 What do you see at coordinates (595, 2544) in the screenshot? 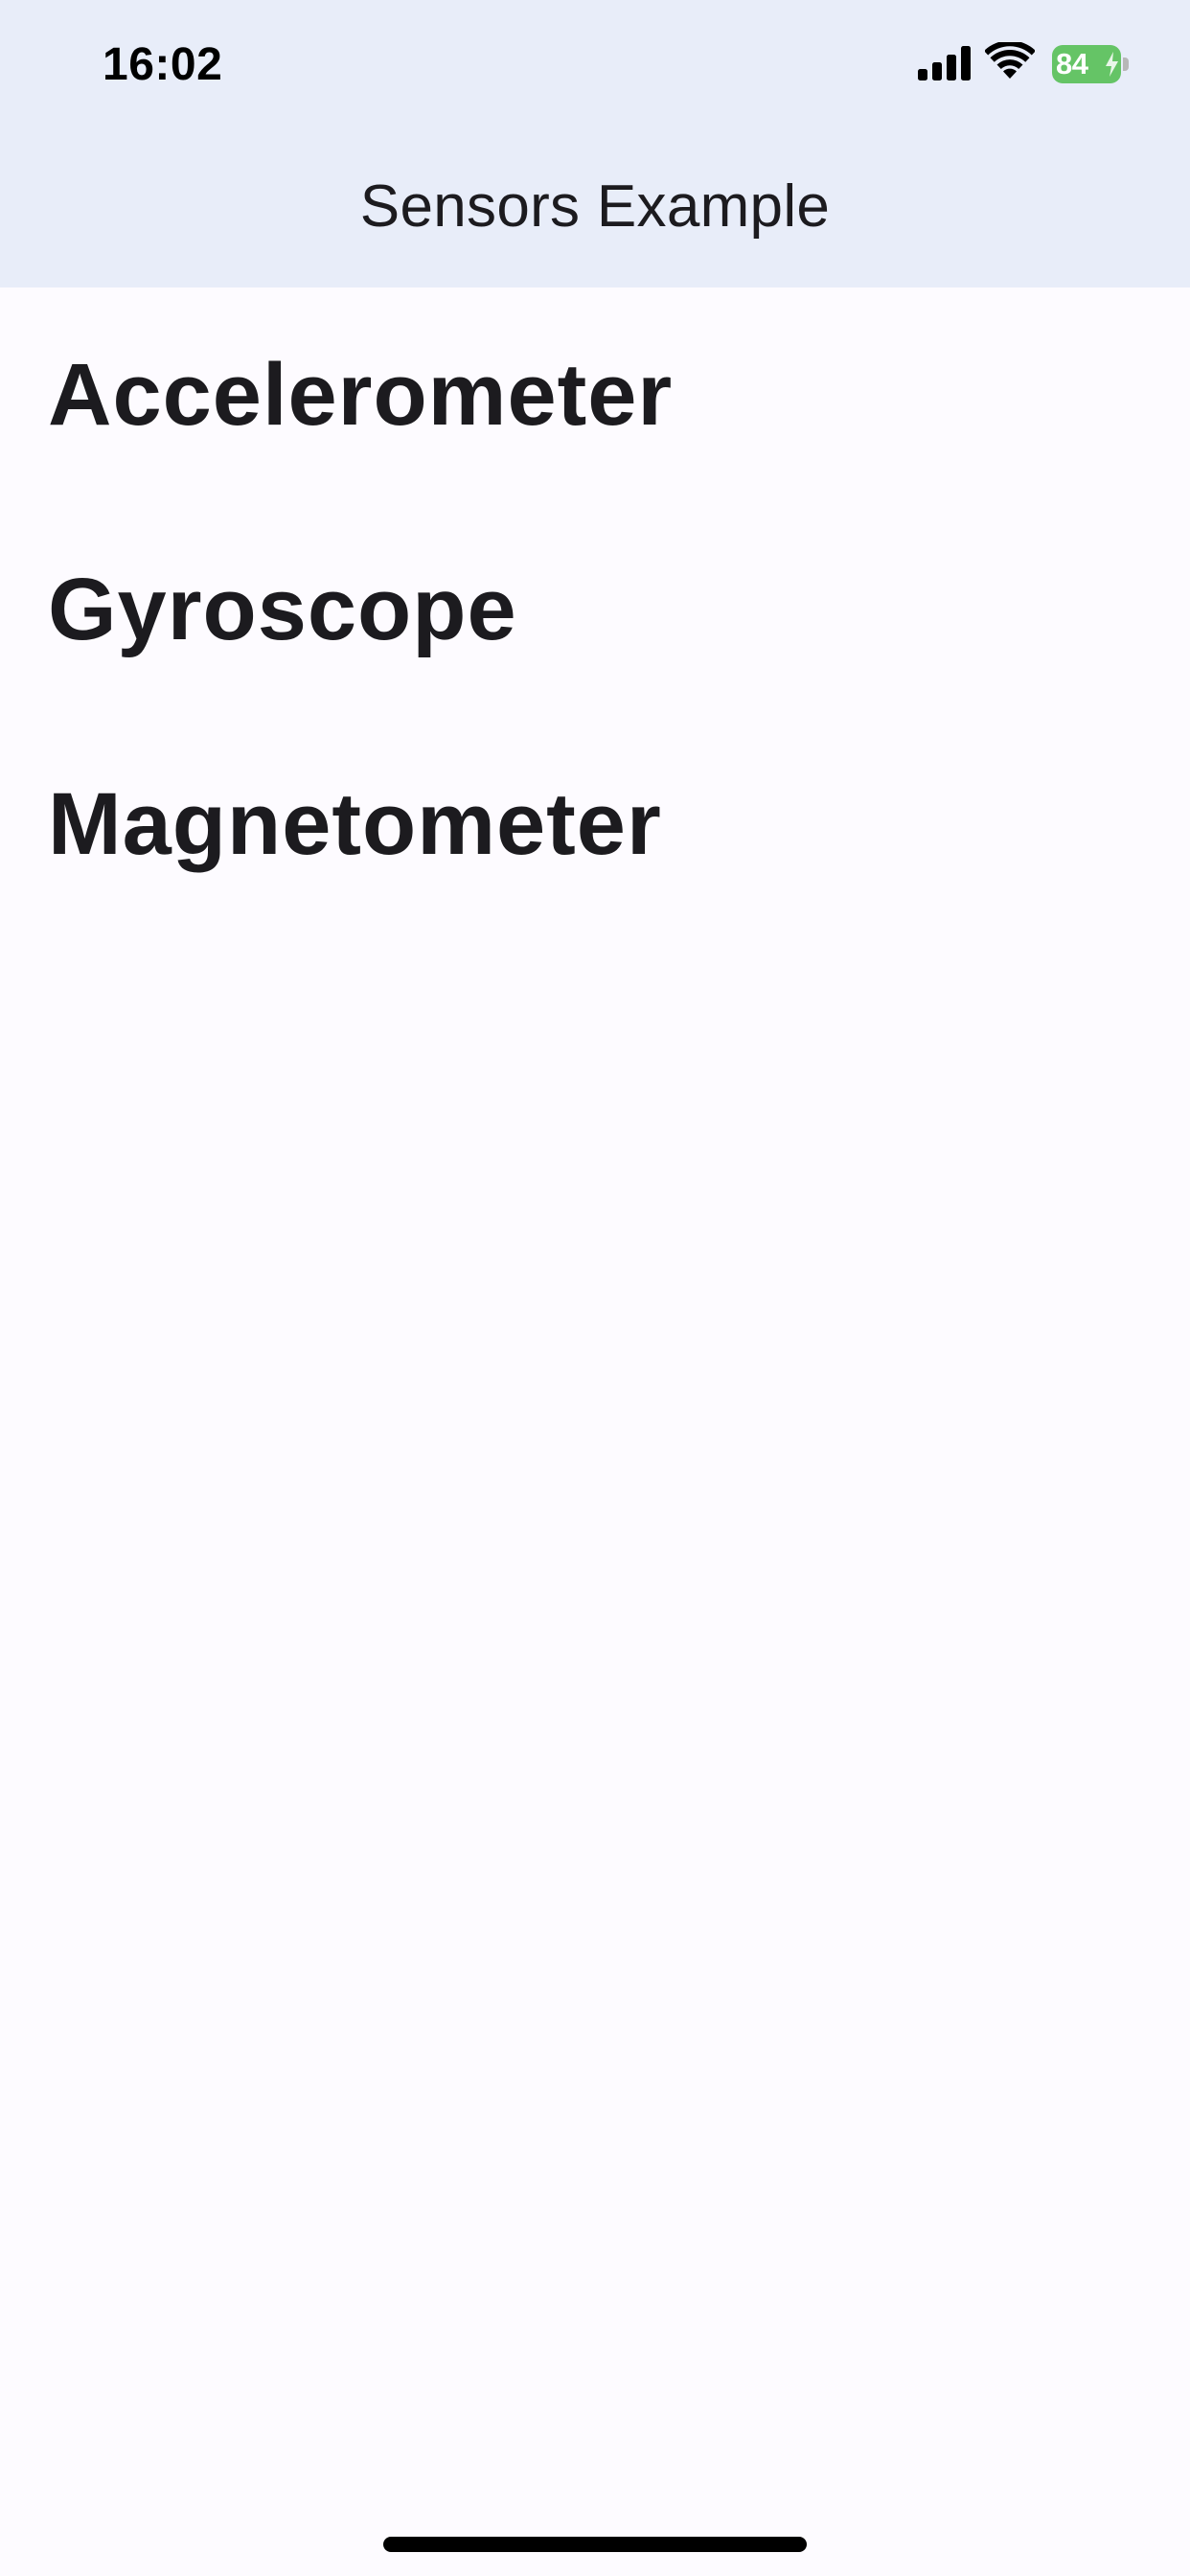
I see `home-indicator` at bounding box center [595, 2544].